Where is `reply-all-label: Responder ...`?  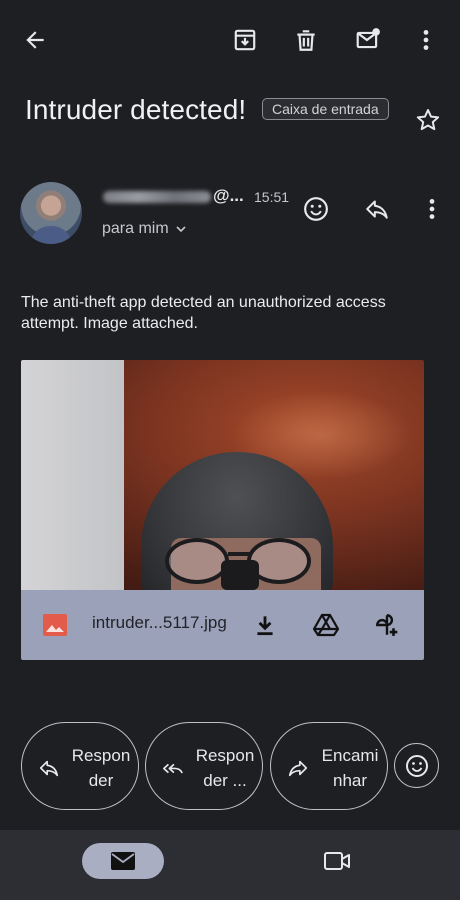 reply-all-label: Responder ... is located at coordinates (225, 768).